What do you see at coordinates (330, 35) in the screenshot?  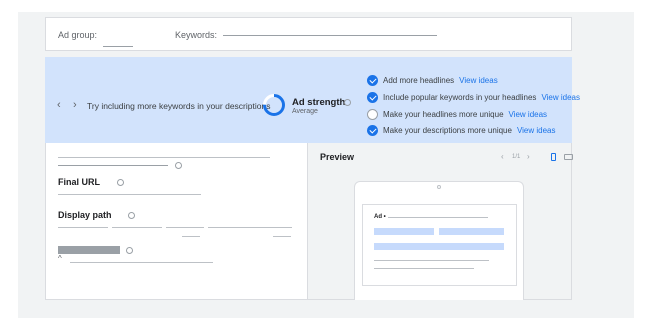 I see `keywords-value-field` at bounding box center [330, 35].